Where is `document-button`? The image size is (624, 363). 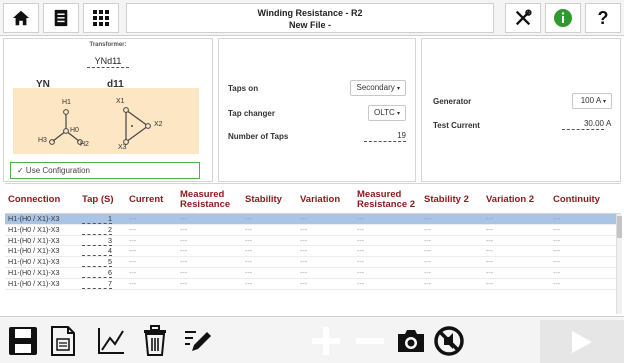 document-button is located at coordinates (61, 18).